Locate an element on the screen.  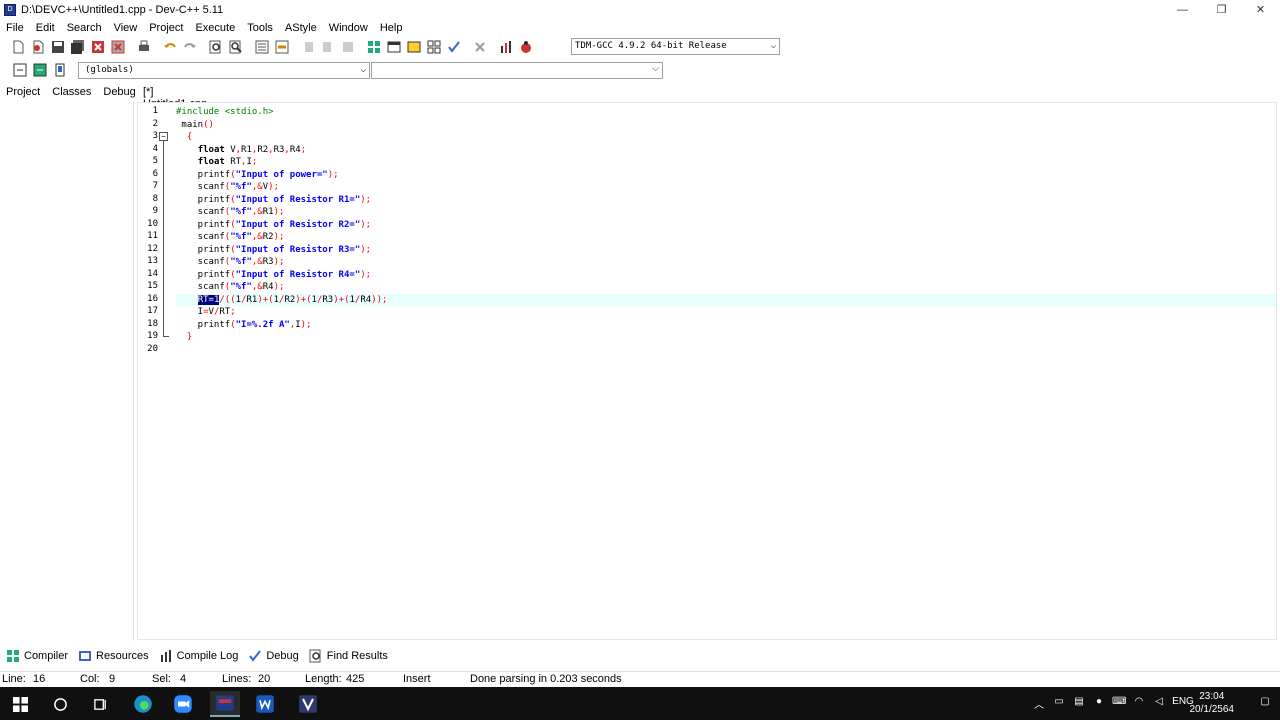
microphone-icon: ● is located at coordinates (1099, 703).